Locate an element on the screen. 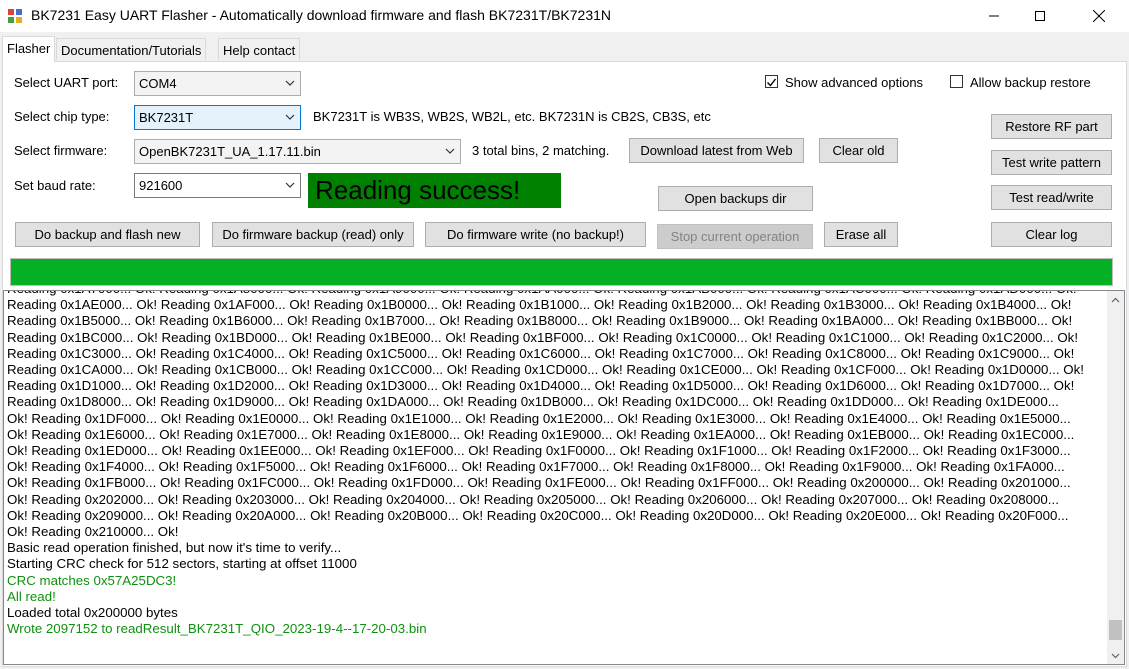  chip-label: Select chip type: is located at coordinates (62, 116).